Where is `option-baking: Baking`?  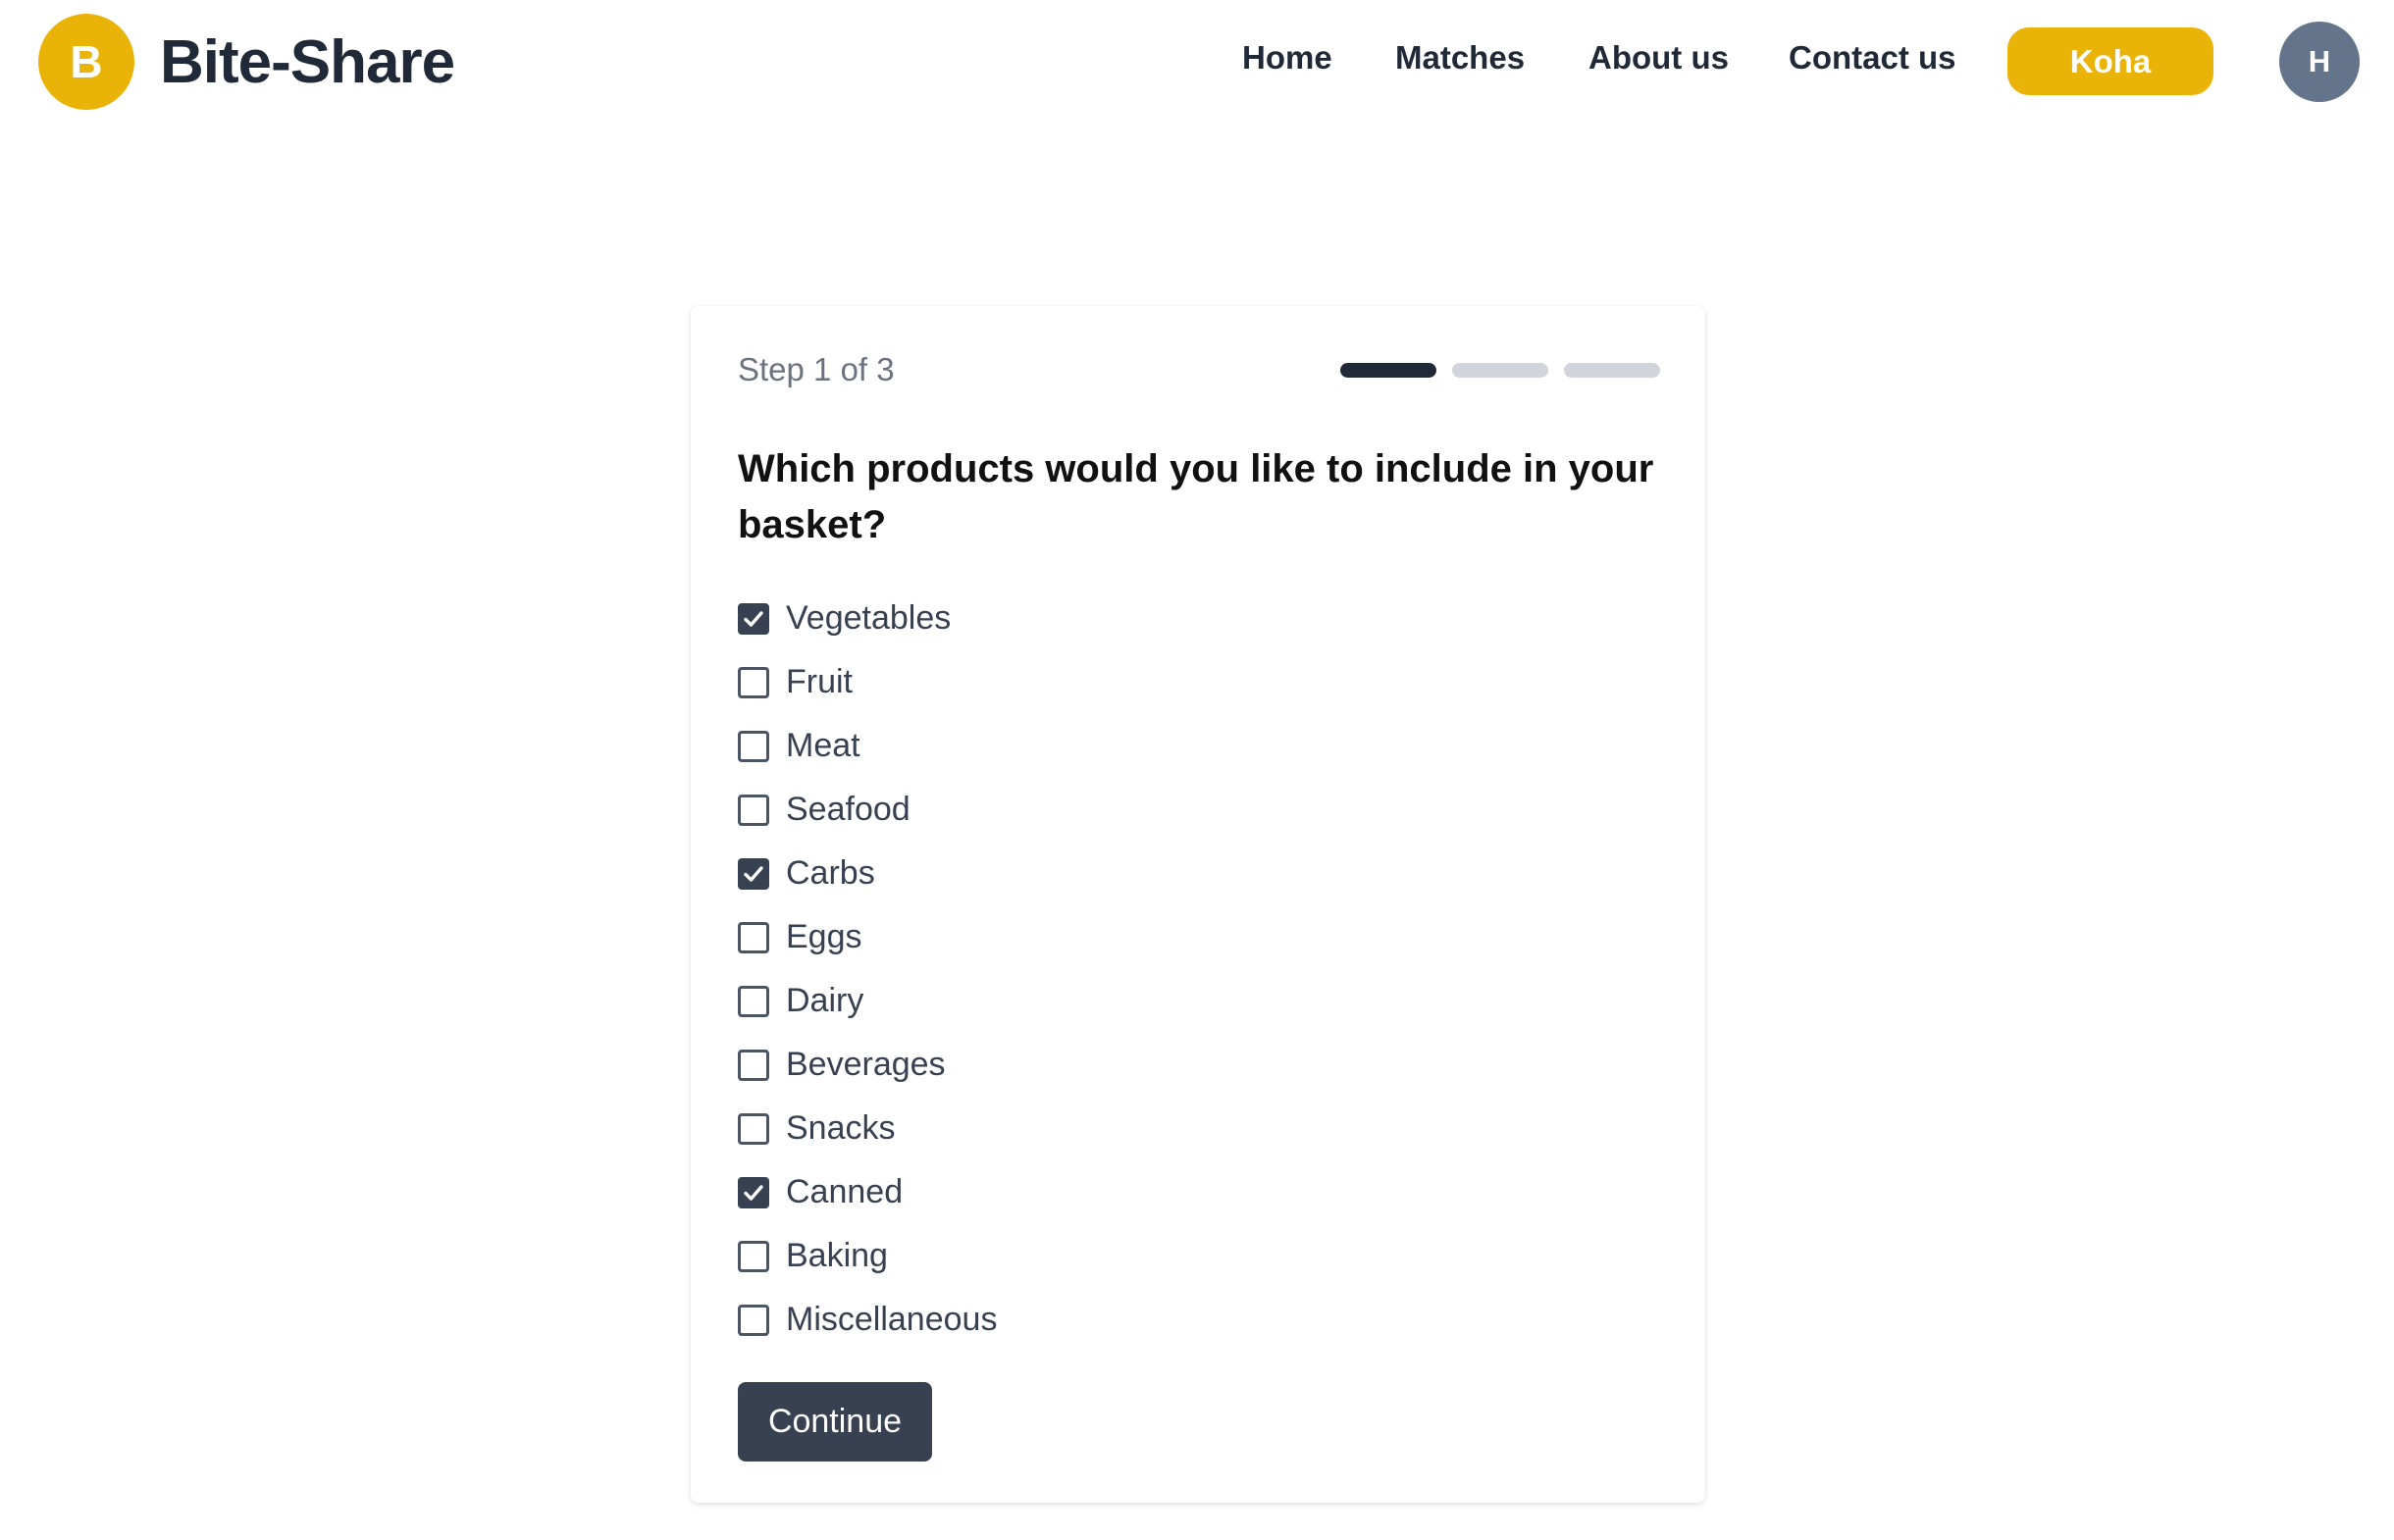 option-baking: Baking is located at coordinates (867, 1256).